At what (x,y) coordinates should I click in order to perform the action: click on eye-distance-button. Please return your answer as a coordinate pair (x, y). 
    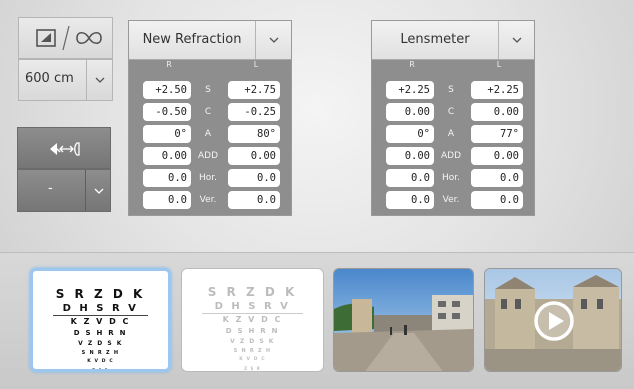
    Looking at the image, I should click on (64, 148).